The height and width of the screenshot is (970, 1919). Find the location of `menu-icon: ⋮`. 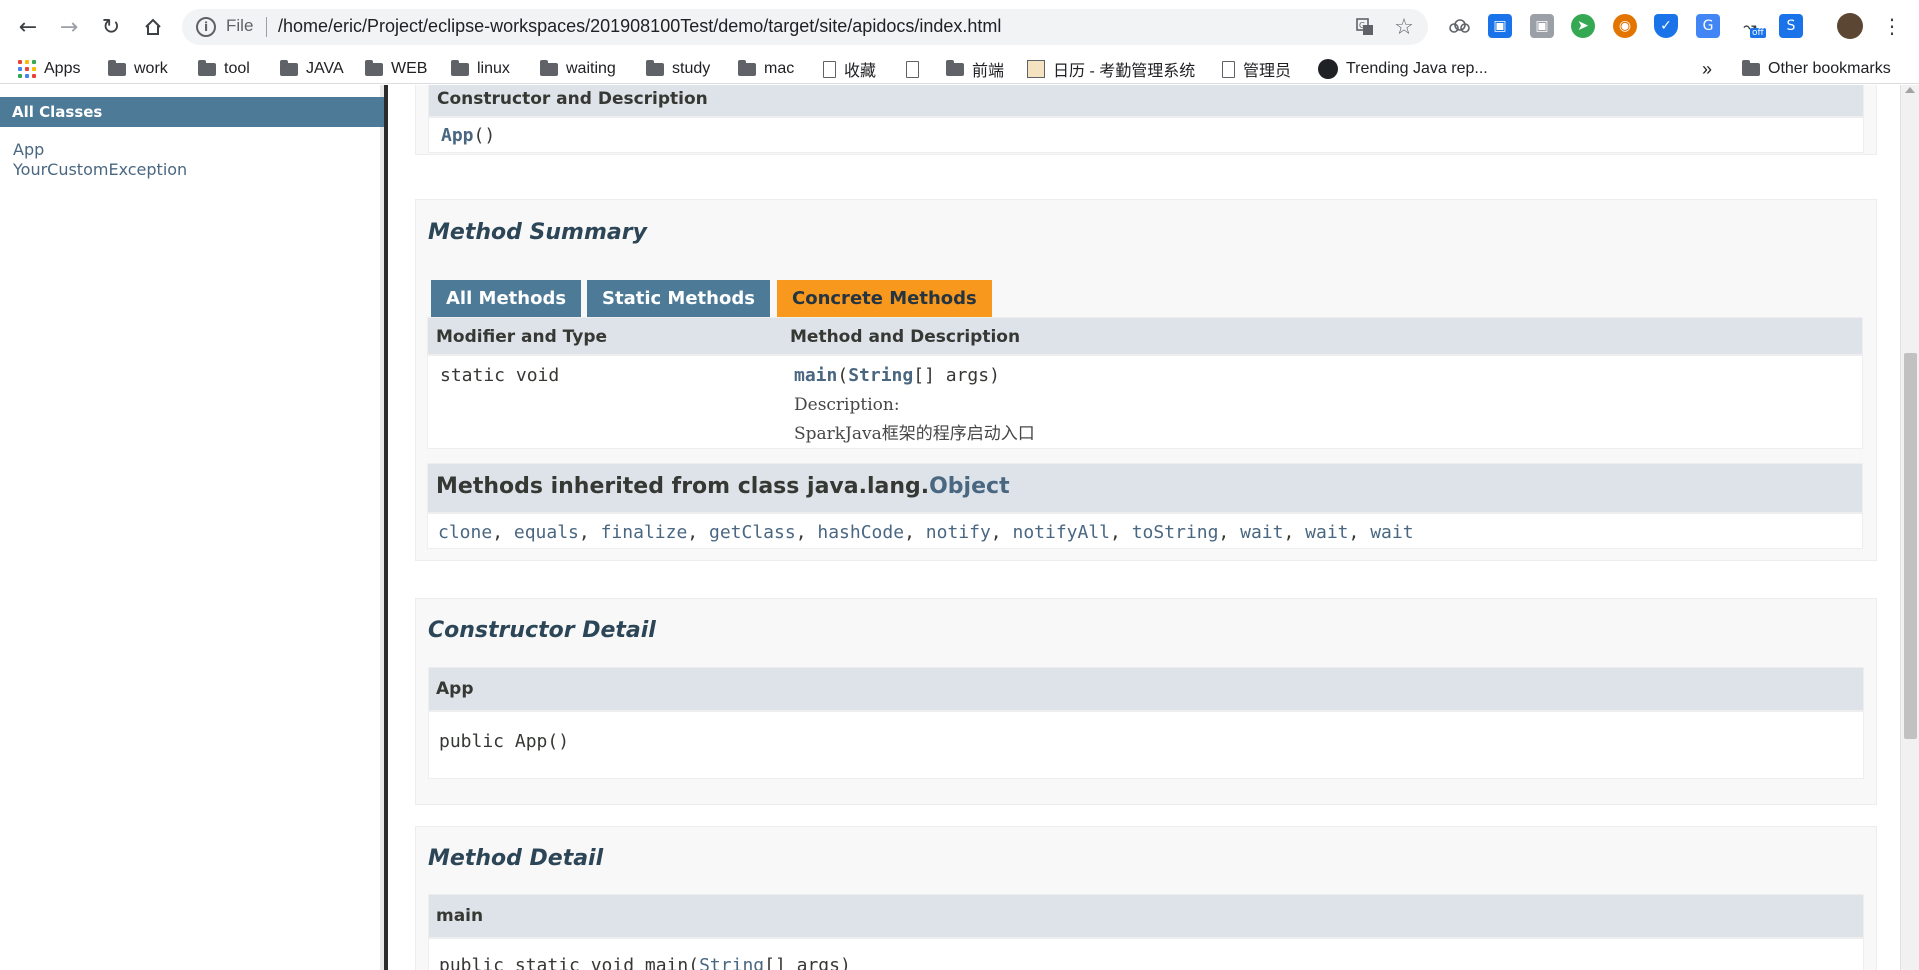

menu-icon: ⋮ is located at coordinates (1892, 26).